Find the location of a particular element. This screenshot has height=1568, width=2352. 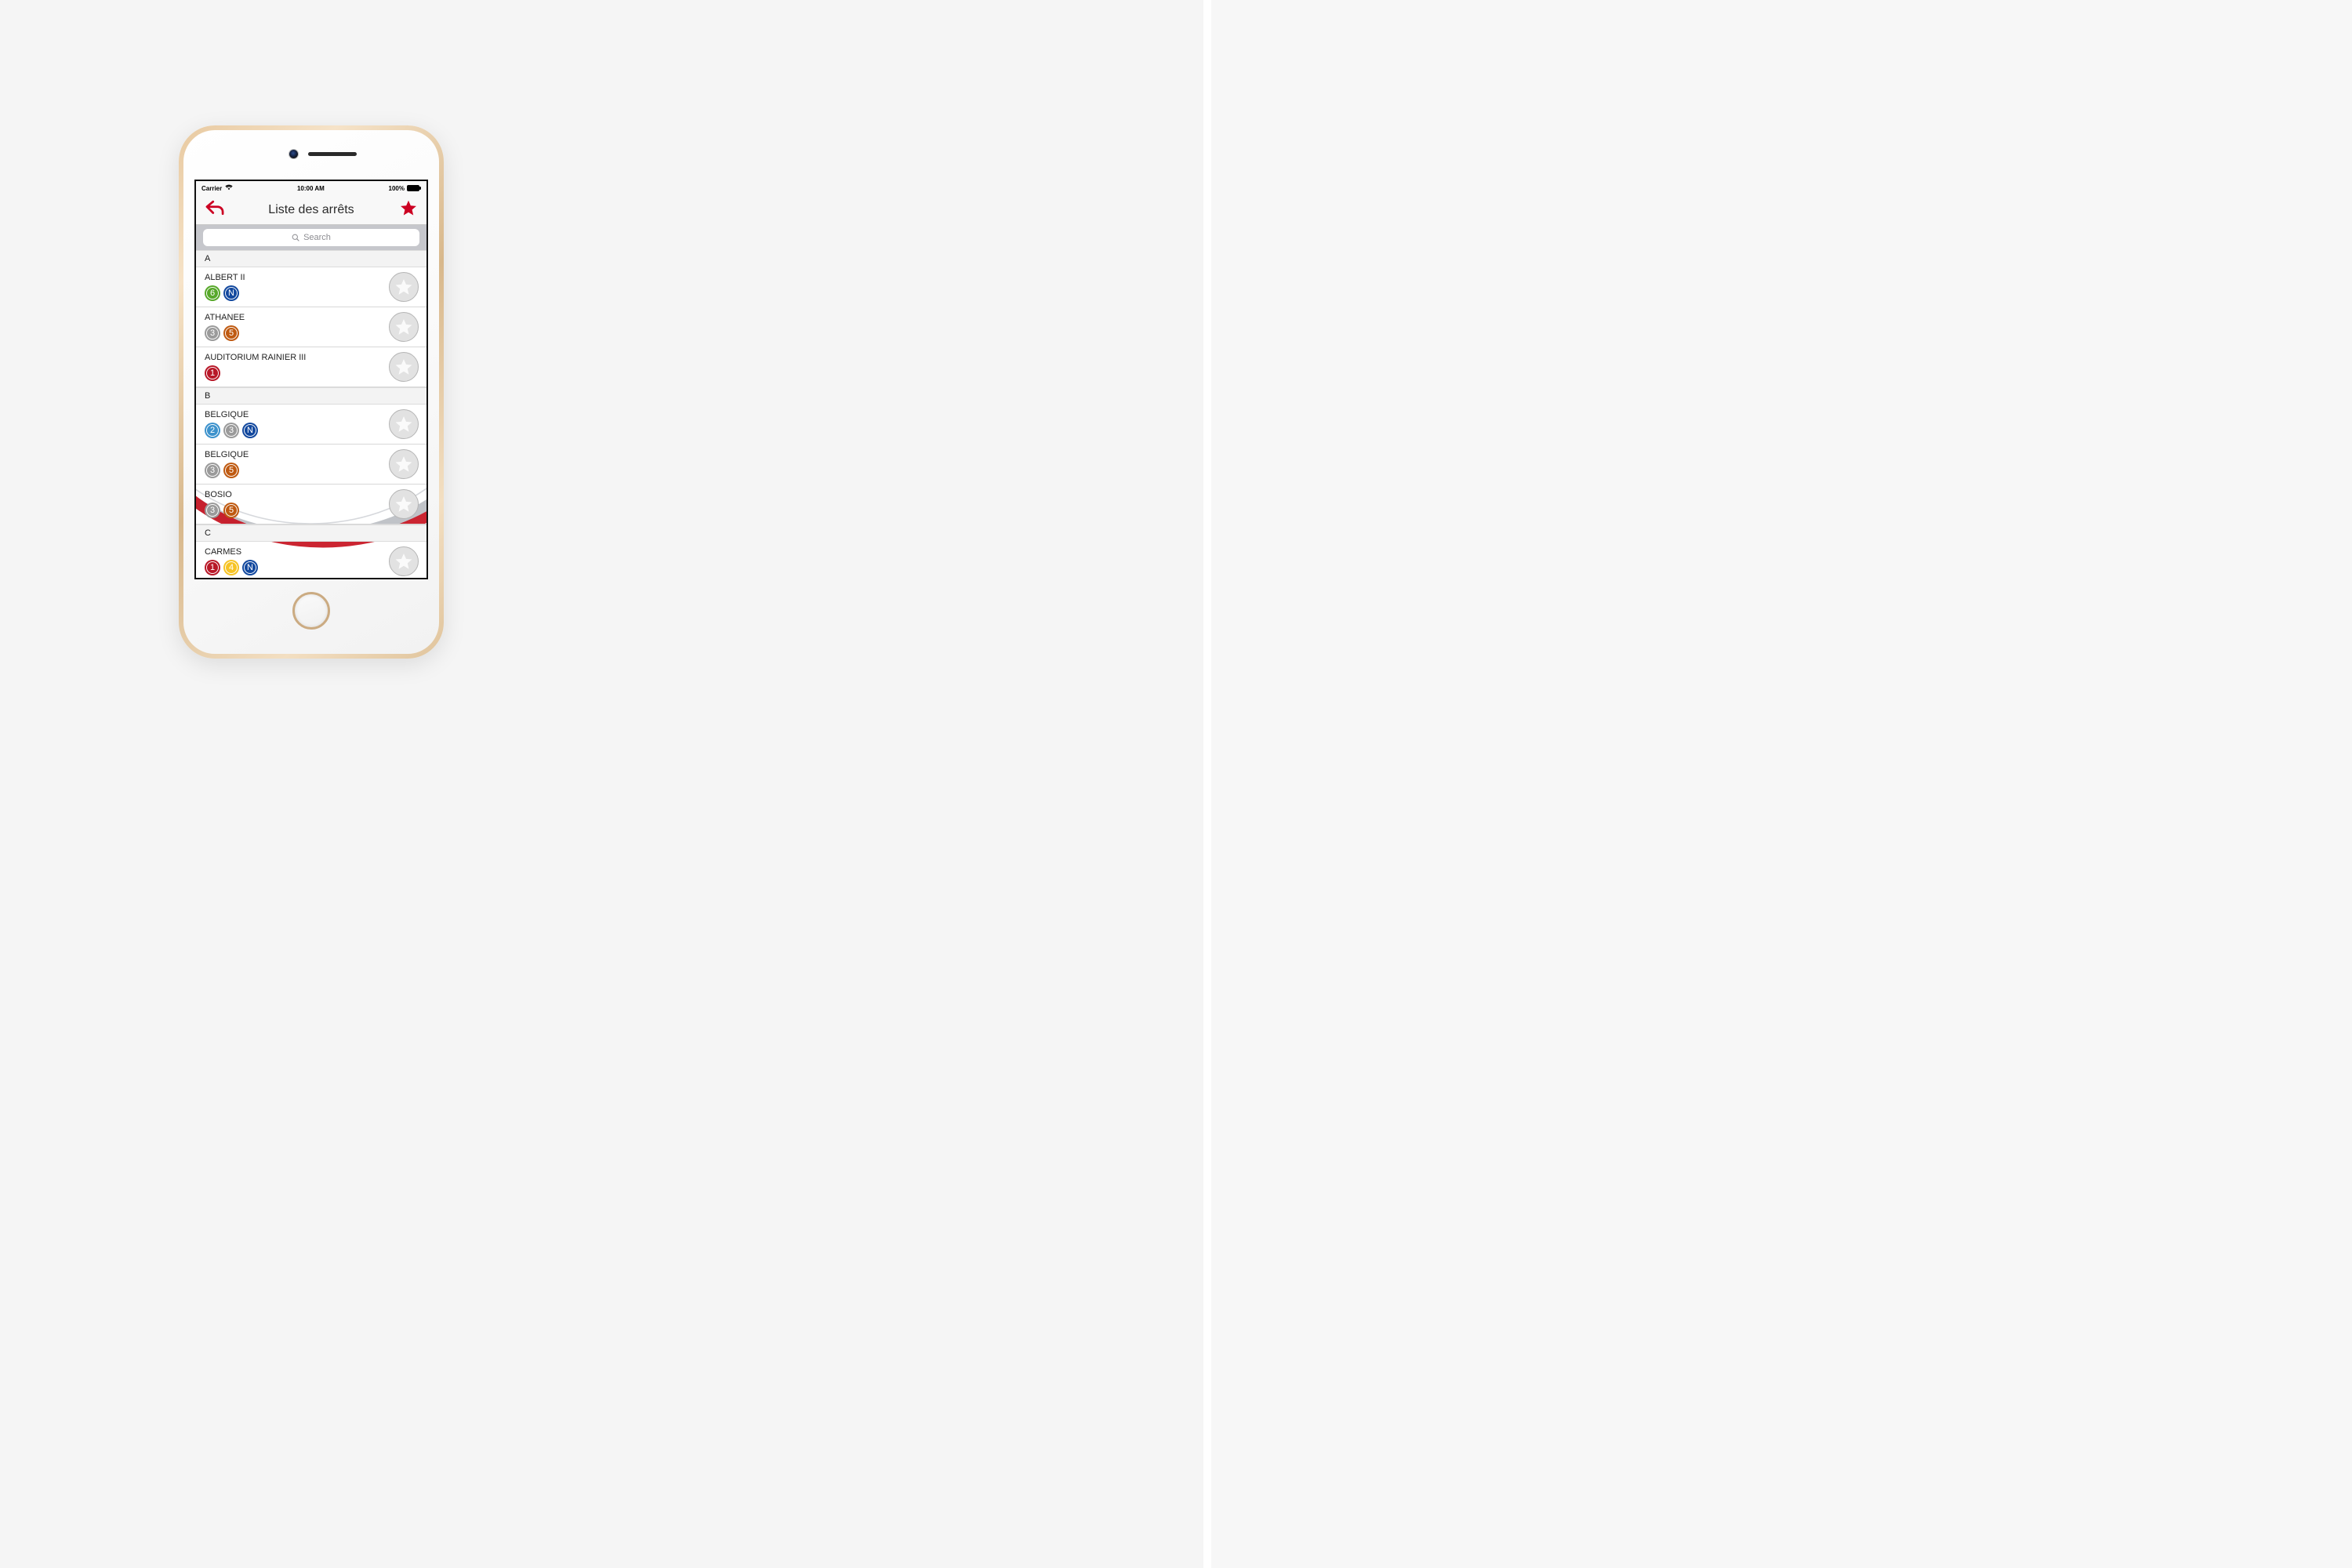

stop-row-content: ATHANEE 3 5 is located at coordinates (297, 327).